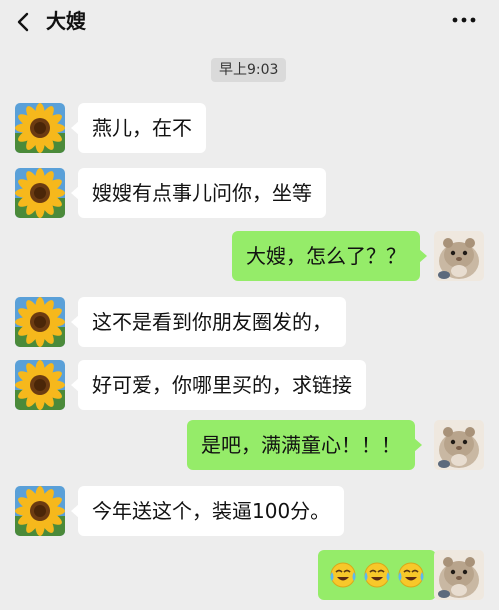 This screenshot has width=499, height=610. I want to click on chat-header: 大嫂, so click(249, 22).